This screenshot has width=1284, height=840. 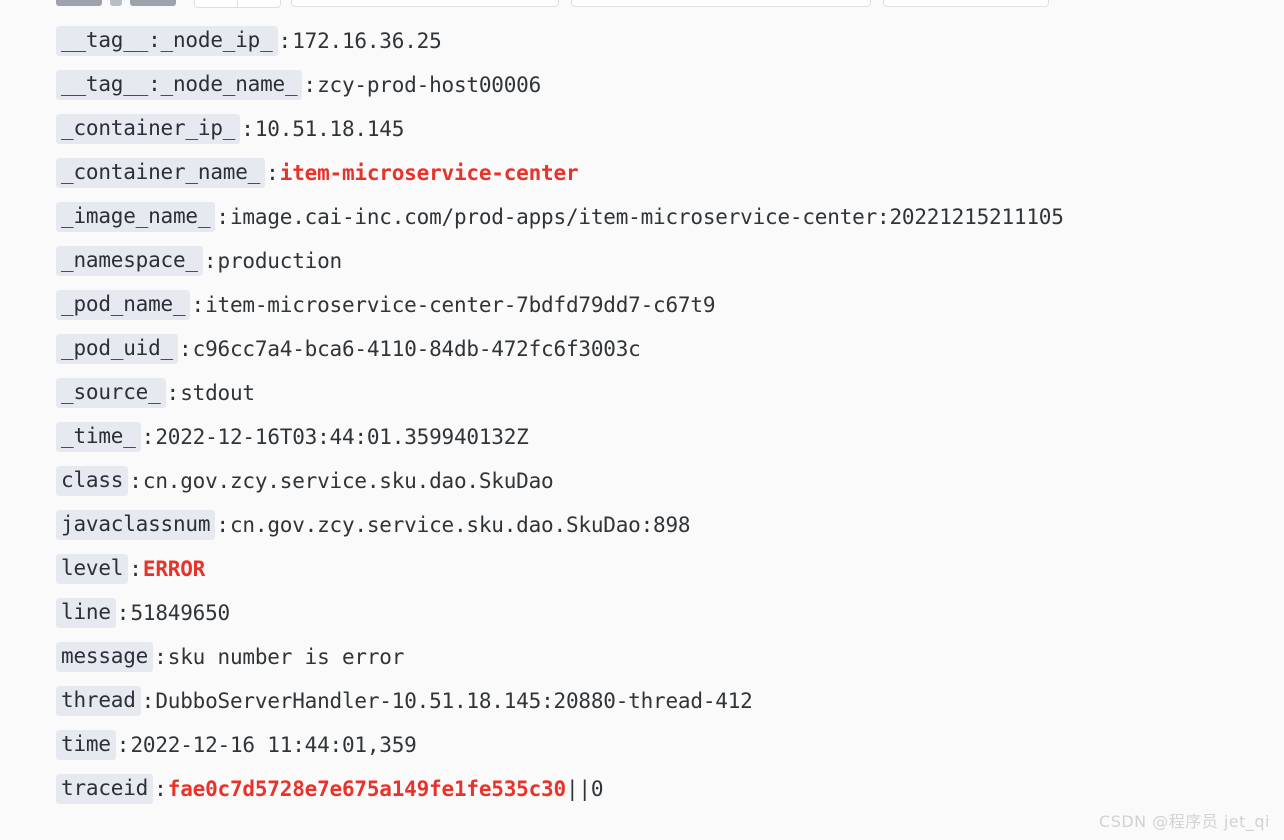 What do you see at coordinates (180, 613) in the screenshot?
I see `field-value: 51849650` at bounding box center [180, 613].